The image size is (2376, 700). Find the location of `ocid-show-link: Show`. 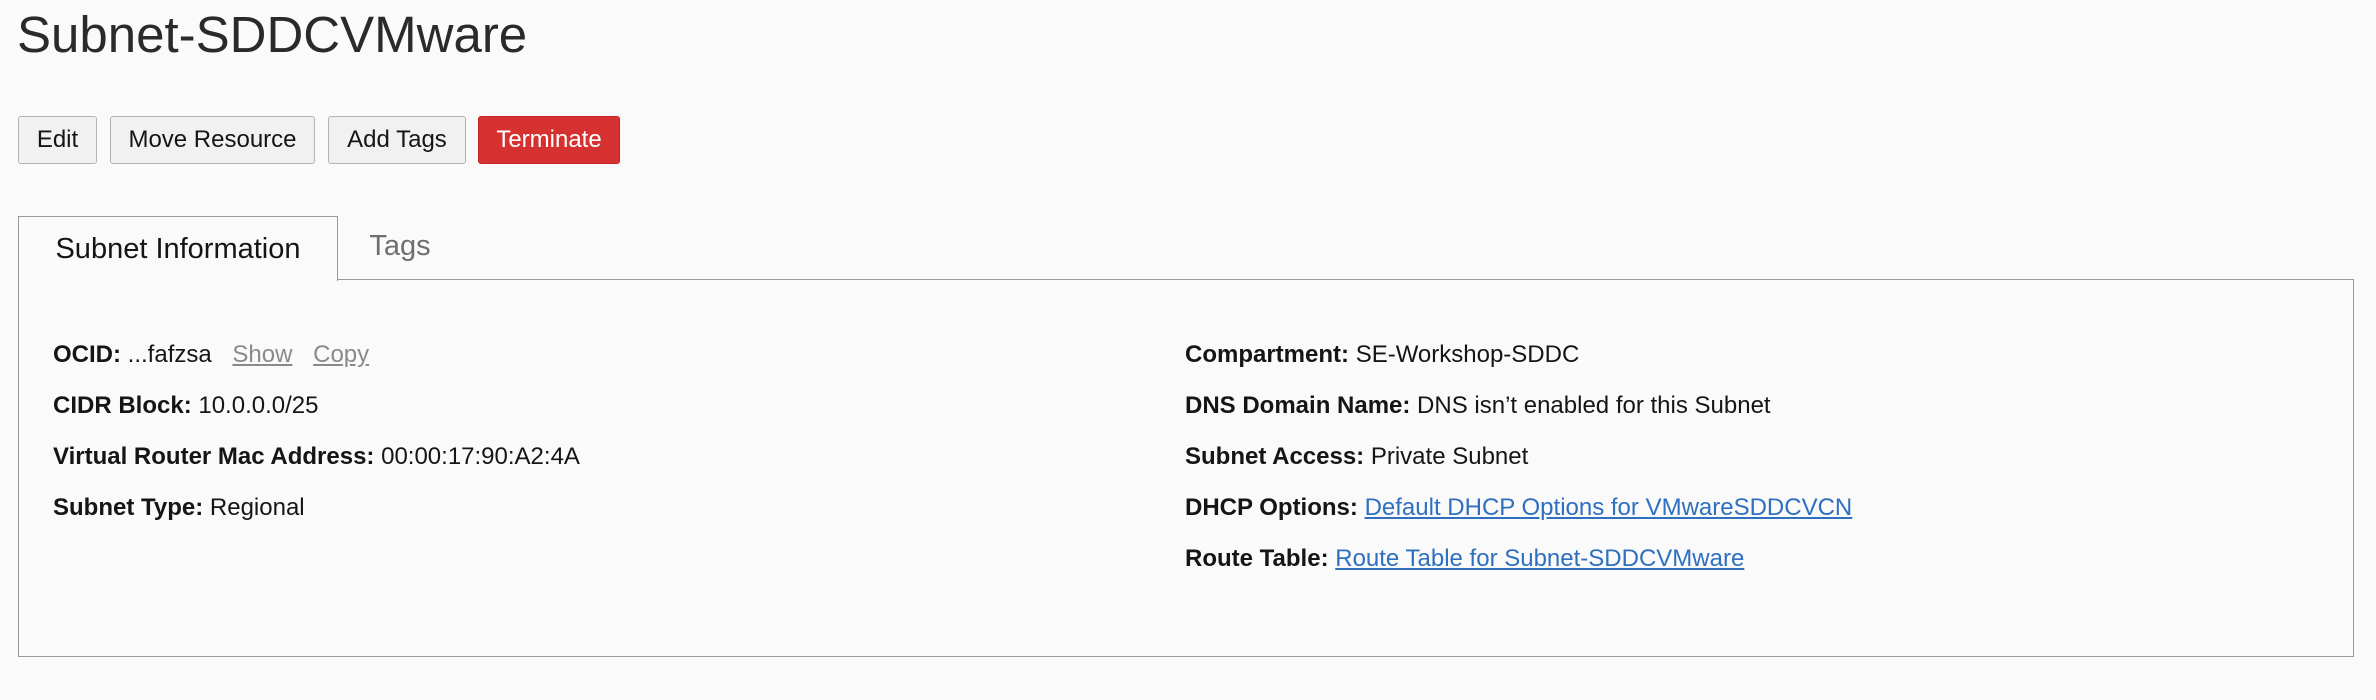

ocid-show-link: Show is located at coordinates (262, 354).